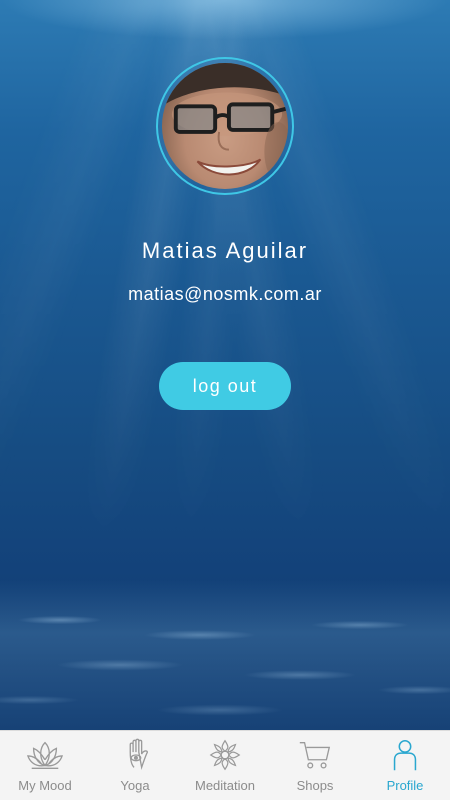 The width and height of the screenshot is (450, 800). What do you see at coordinates (45, 785) in the screenshot?
I see `tab-label: My Mood` at bounding box center [45, 785].